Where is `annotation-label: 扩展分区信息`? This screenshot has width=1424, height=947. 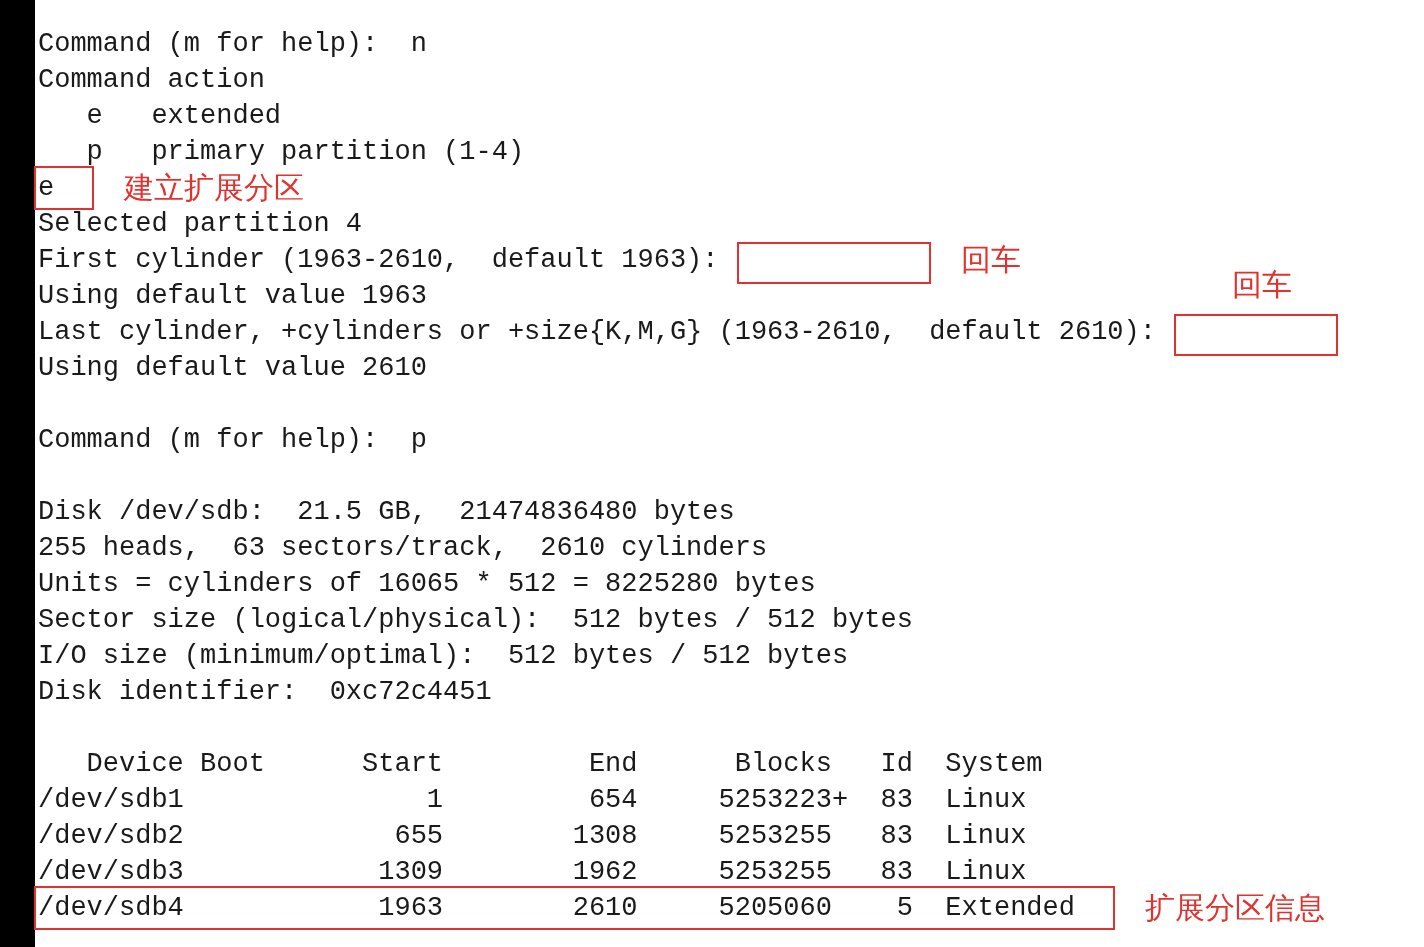
annotation-label: 扩展分区信息 is located at coordinates (1234, 908).